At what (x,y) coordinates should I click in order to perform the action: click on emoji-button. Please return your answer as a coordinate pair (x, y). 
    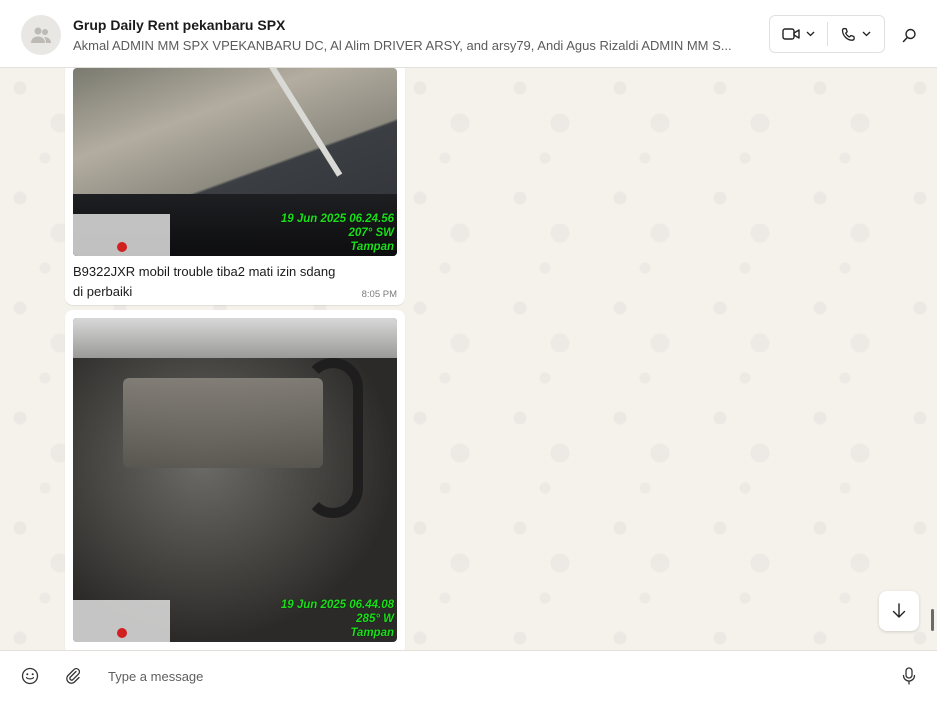
    Looking at the image, I should click on (30, 676).